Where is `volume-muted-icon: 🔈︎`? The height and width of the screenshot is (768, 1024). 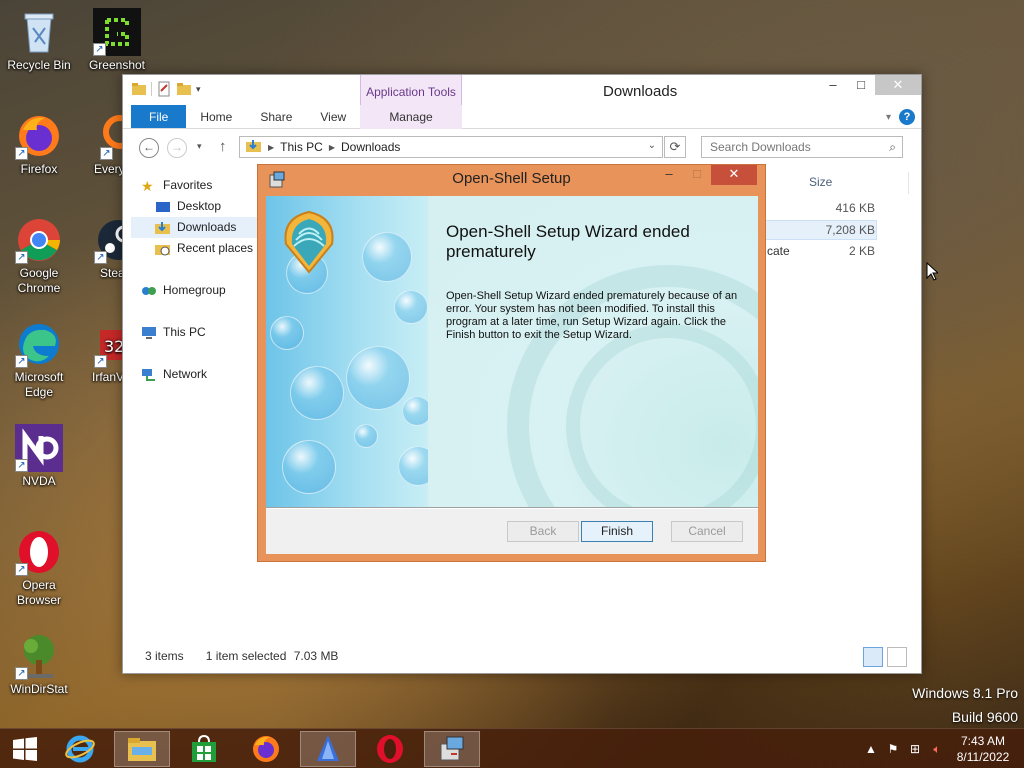 volume-muted-icon: 🔈︎ is located at coordinates (937, 749).